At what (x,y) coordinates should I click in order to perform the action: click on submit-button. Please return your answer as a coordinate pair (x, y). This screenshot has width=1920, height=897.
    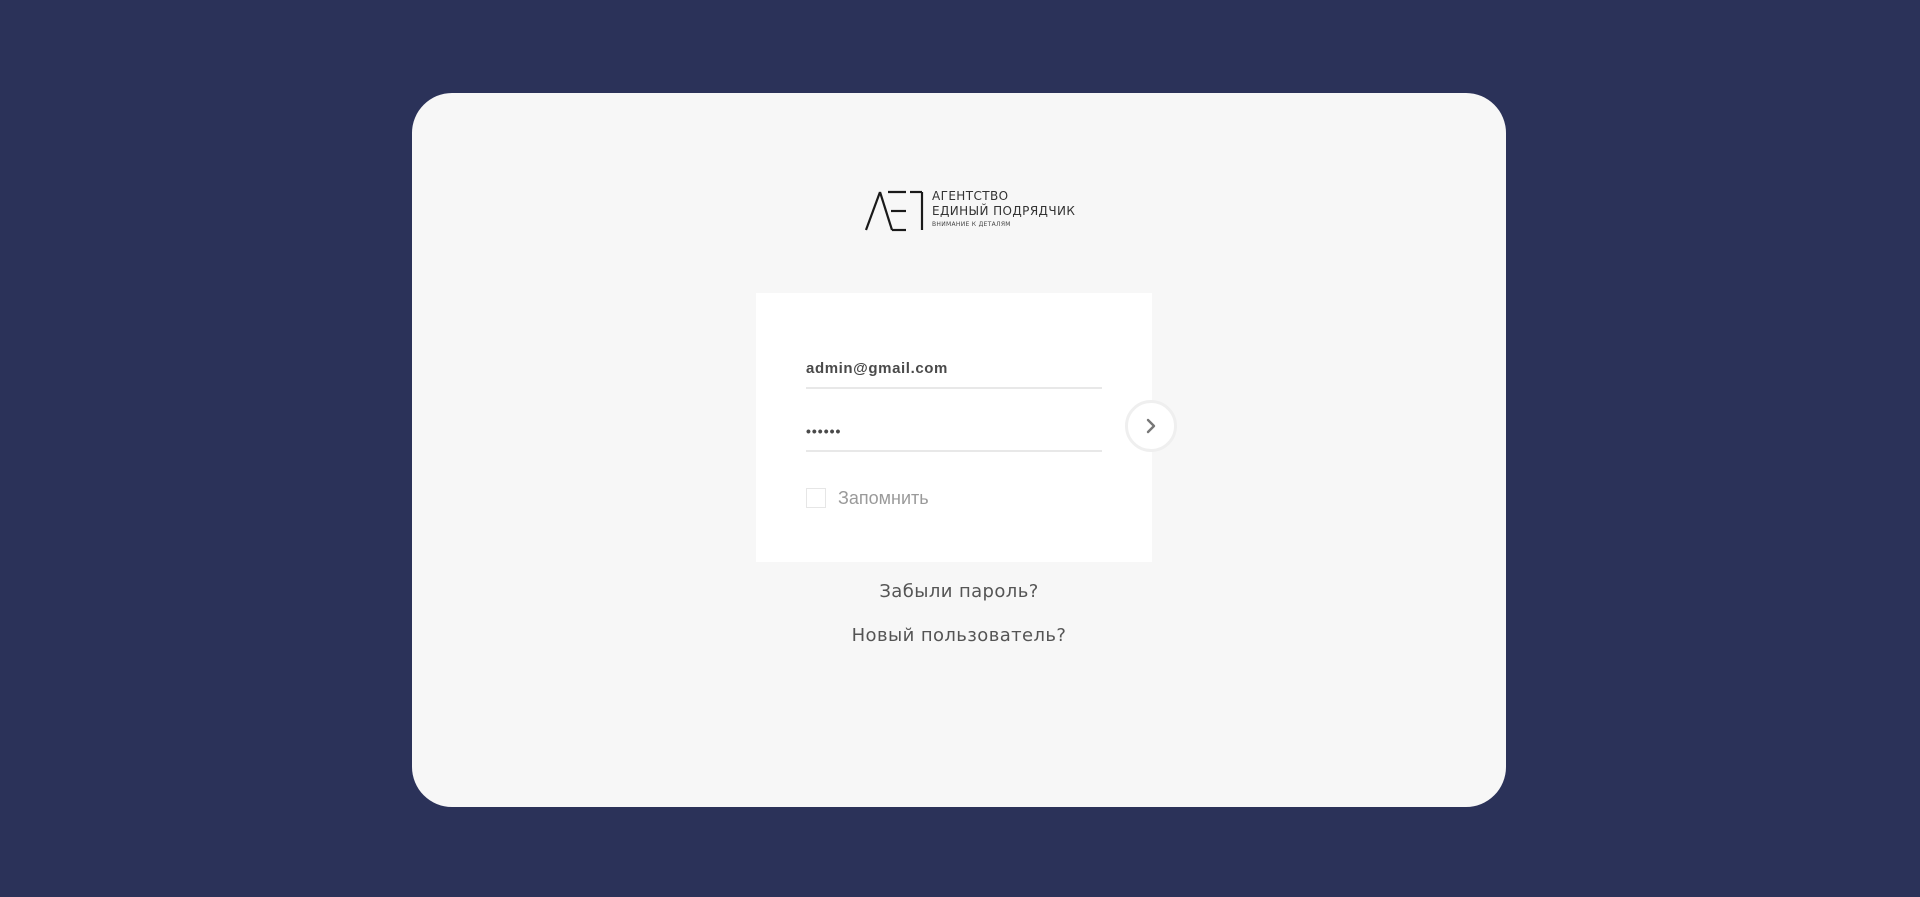
    Looking at the image, I should click on (1151, 426).